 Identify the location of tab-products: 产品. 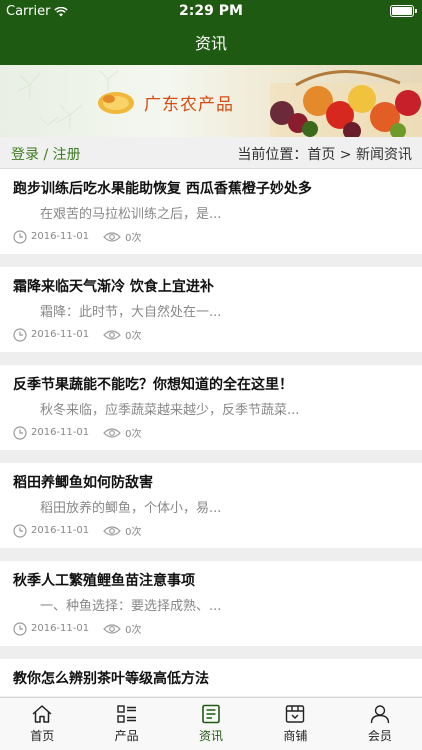
(126, 724).